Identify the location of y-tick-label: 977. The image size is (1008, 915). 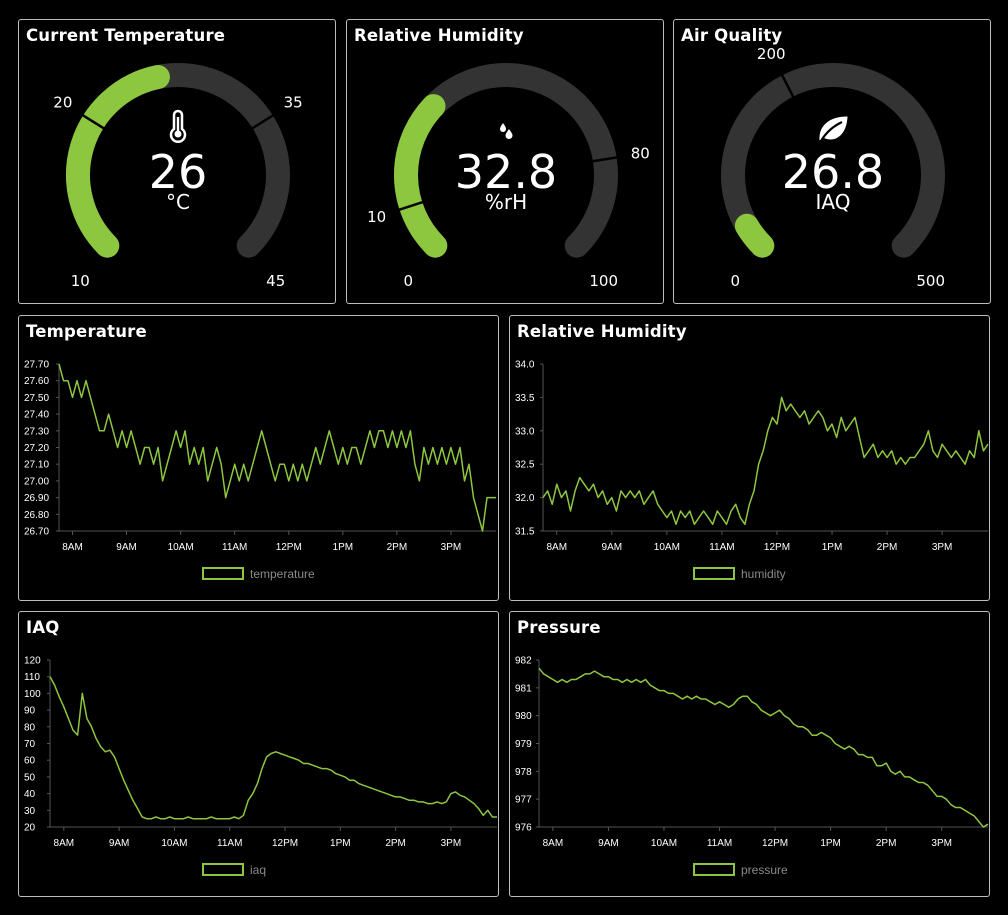
(523, 800).